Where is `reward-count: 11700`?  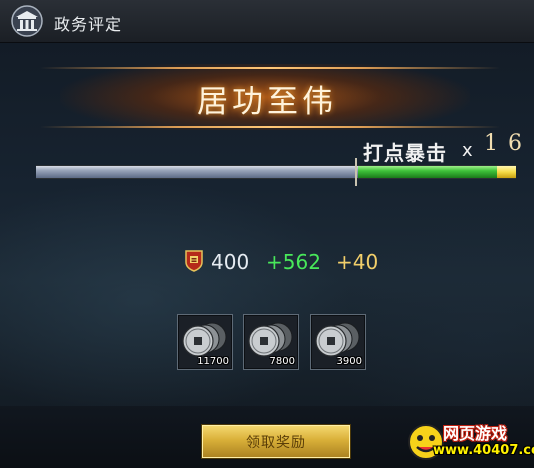 reward-count: 11700 is located at coordinates (213, 361).